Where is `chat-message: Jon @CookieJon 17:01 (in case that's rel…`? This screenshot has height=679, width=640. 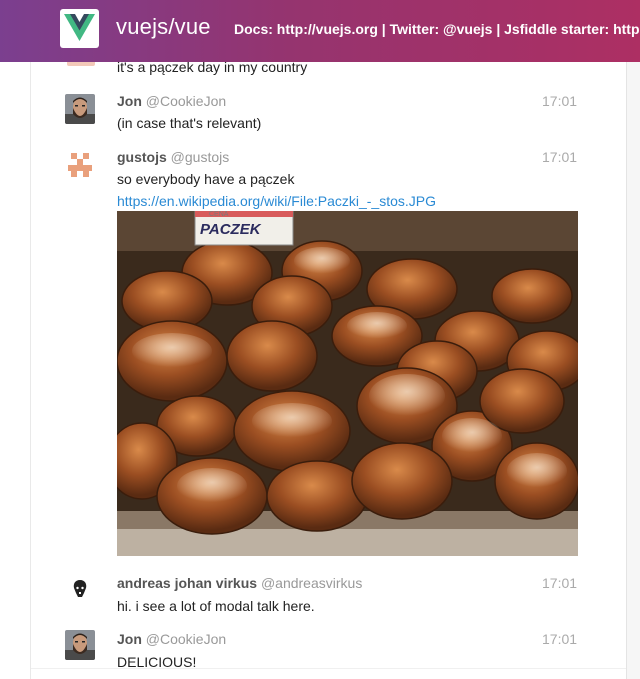 chat-message: Jon @CookieJon 17:01 (in case that's rel… is located at coordinates (329, 115).